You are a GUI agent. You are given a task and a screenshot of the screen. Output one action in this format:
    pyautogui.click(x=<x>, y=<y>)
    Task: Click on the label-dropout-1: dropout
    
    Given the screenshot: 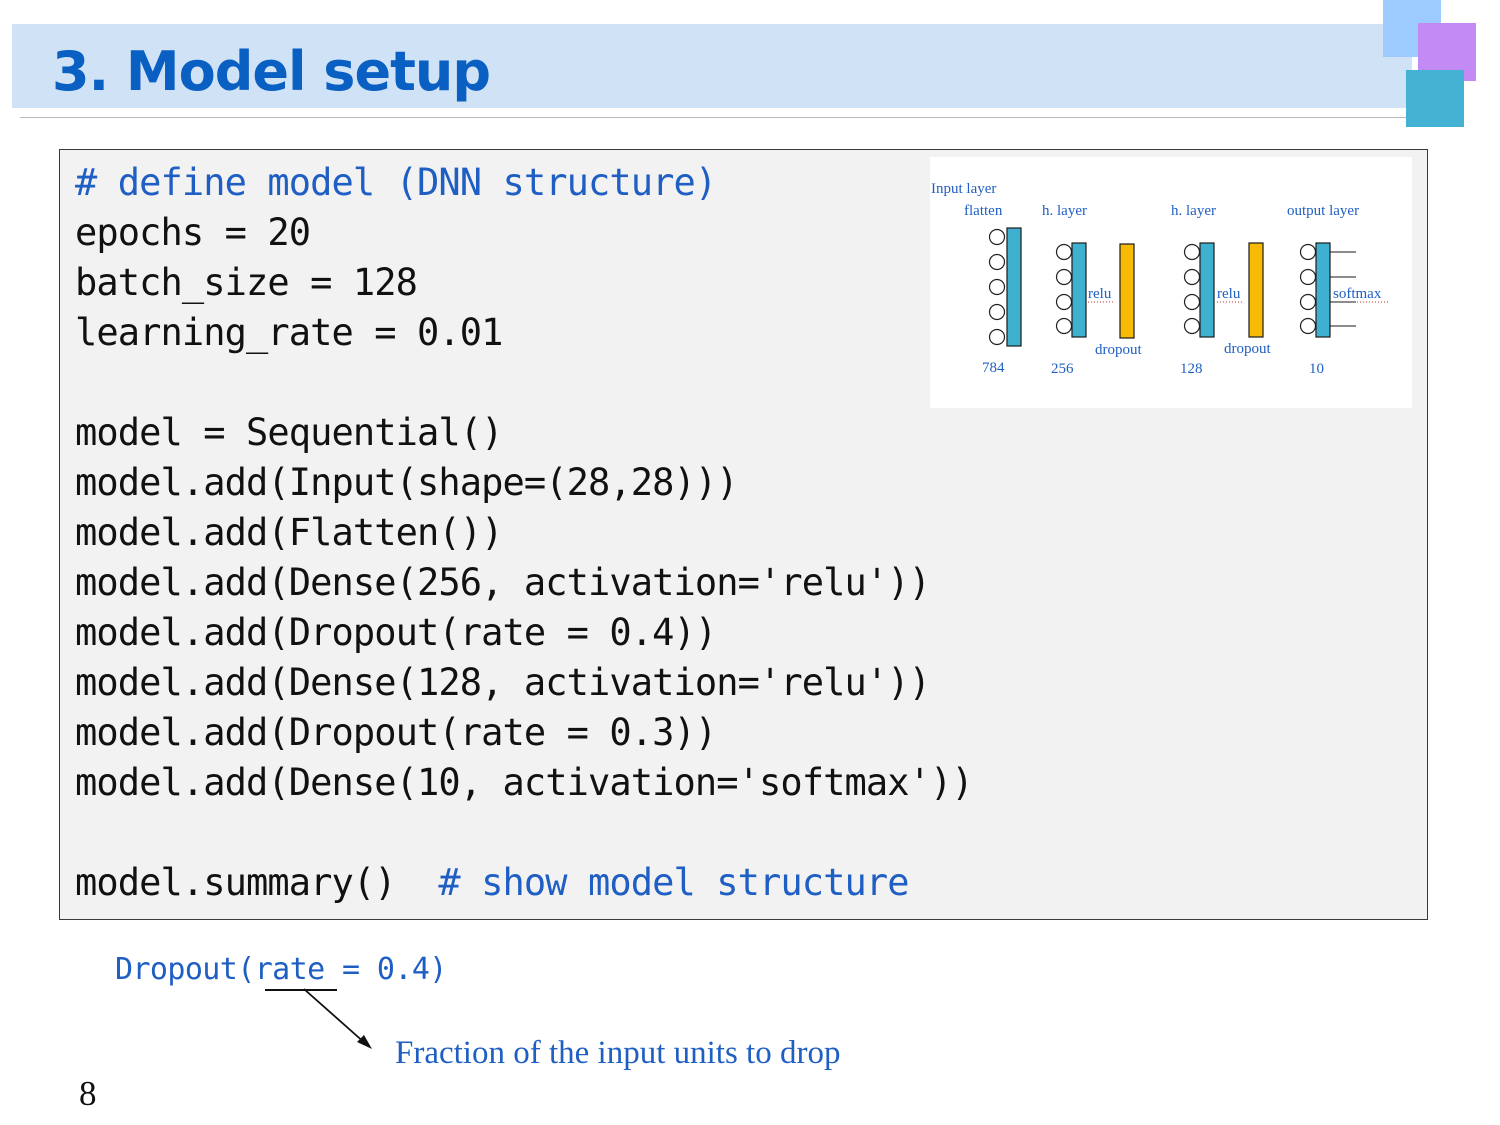 What is the action you would take?
    pyautogui.click(x=1118, y=350)
    